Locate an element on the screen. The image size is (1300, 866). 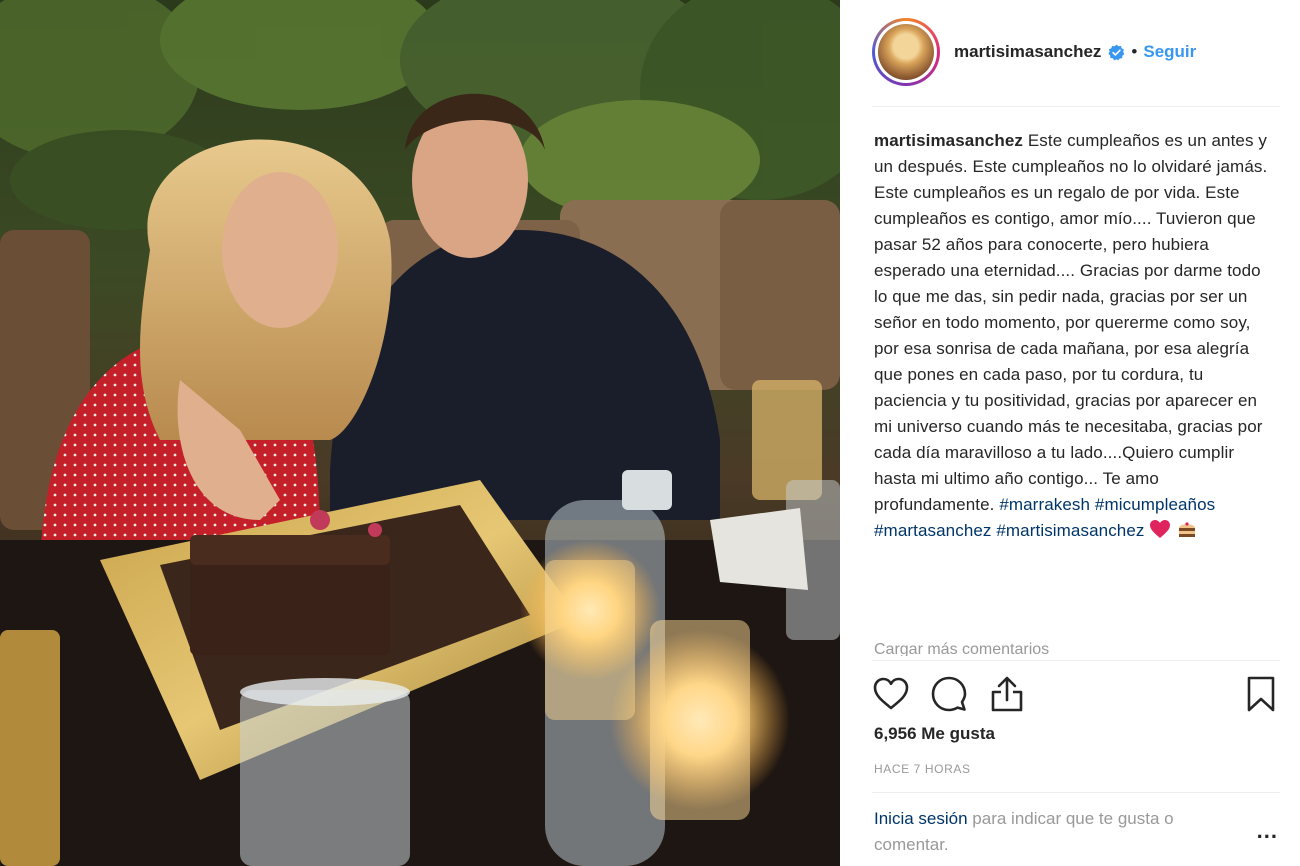
like-button is located at coordinates (891, 694).